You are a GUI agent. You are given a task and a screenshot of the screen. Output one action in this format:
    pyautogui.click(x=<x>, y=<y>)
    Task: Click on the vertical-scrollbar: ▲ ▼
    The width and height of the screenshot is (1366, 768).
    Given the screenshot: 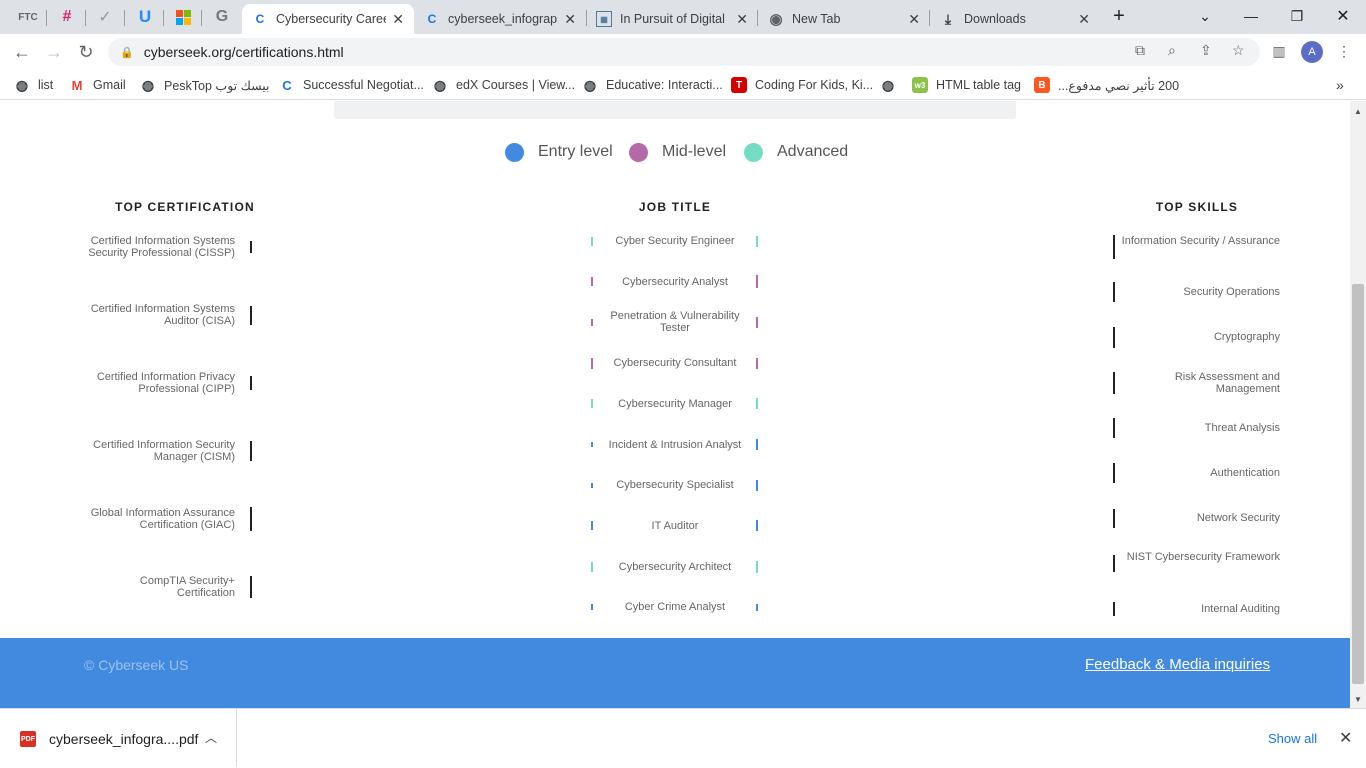 What is the action you would take?
    pyautogui.click(x=1358, y=404)
    